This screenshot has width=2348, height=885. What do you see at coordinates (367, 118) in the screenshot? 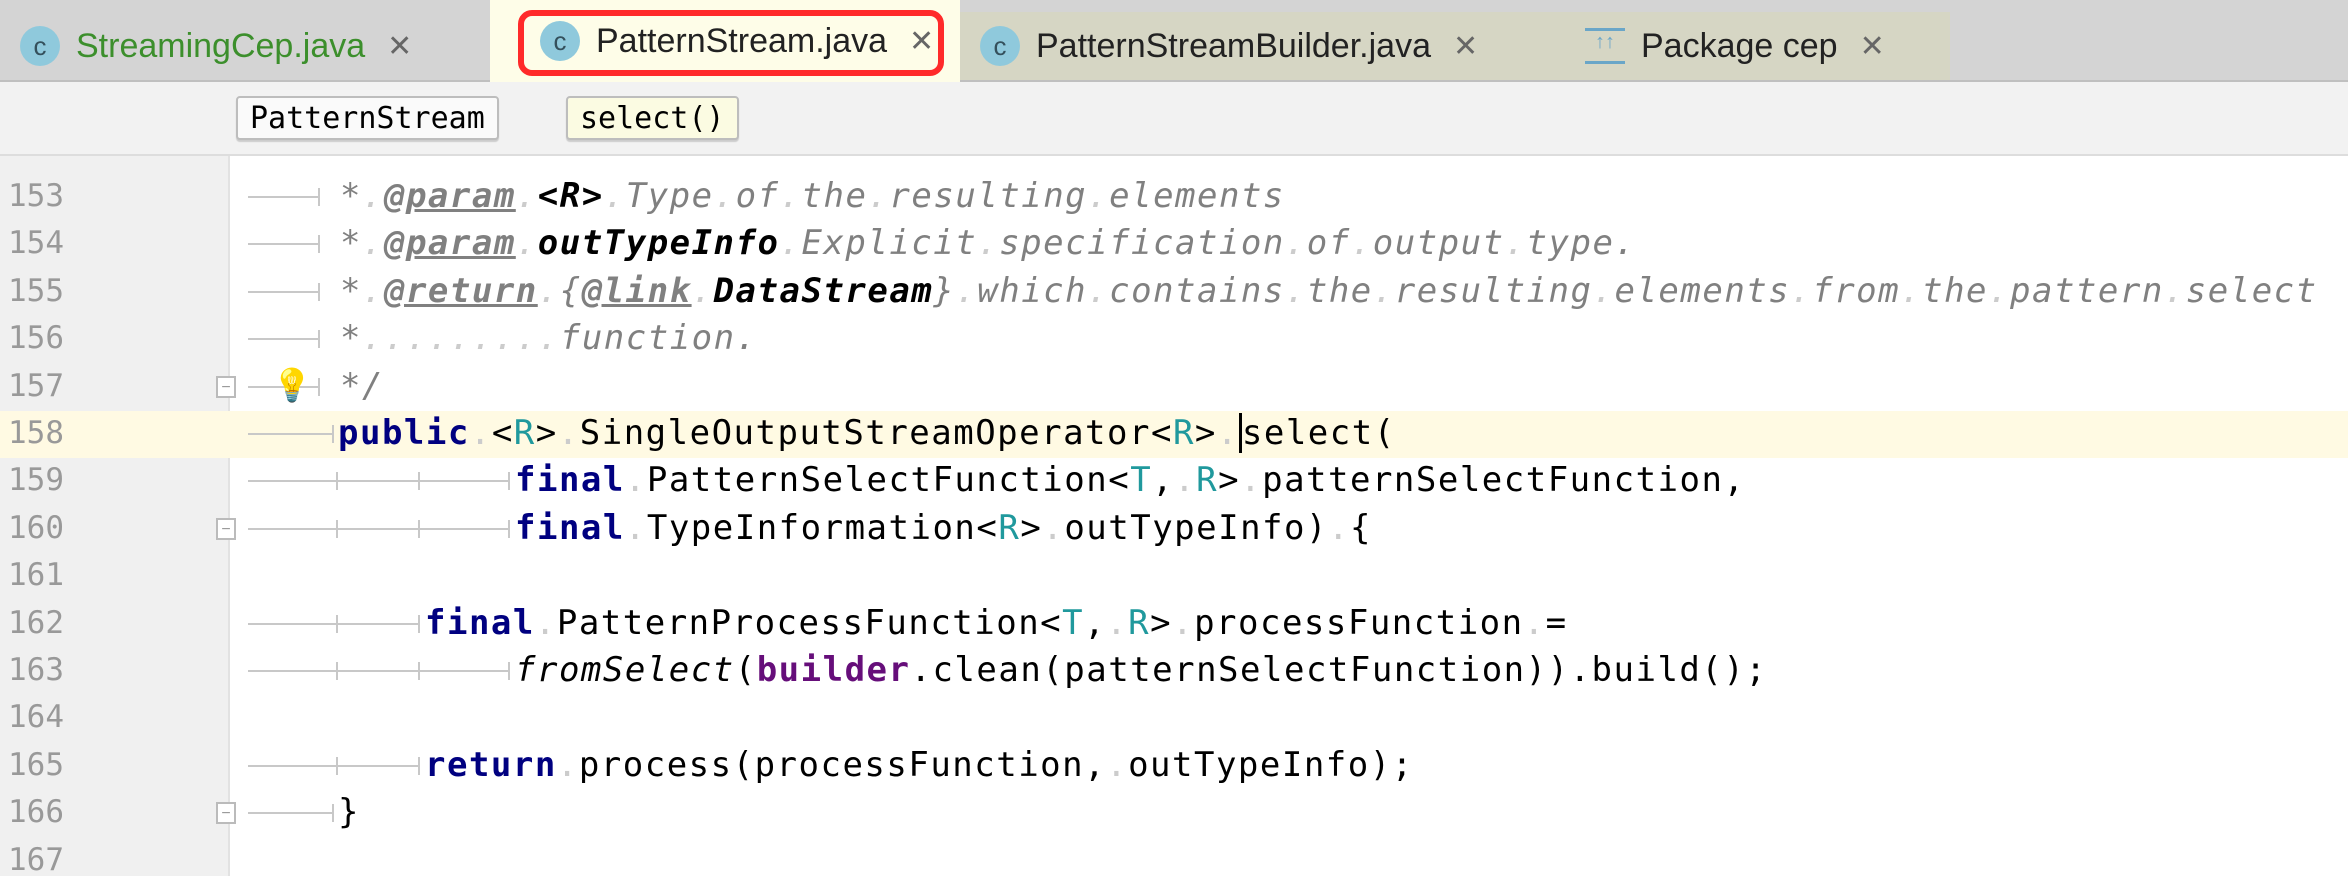
I see `breadcrumb-class: PatternStream` at bounding box center [367, 118].